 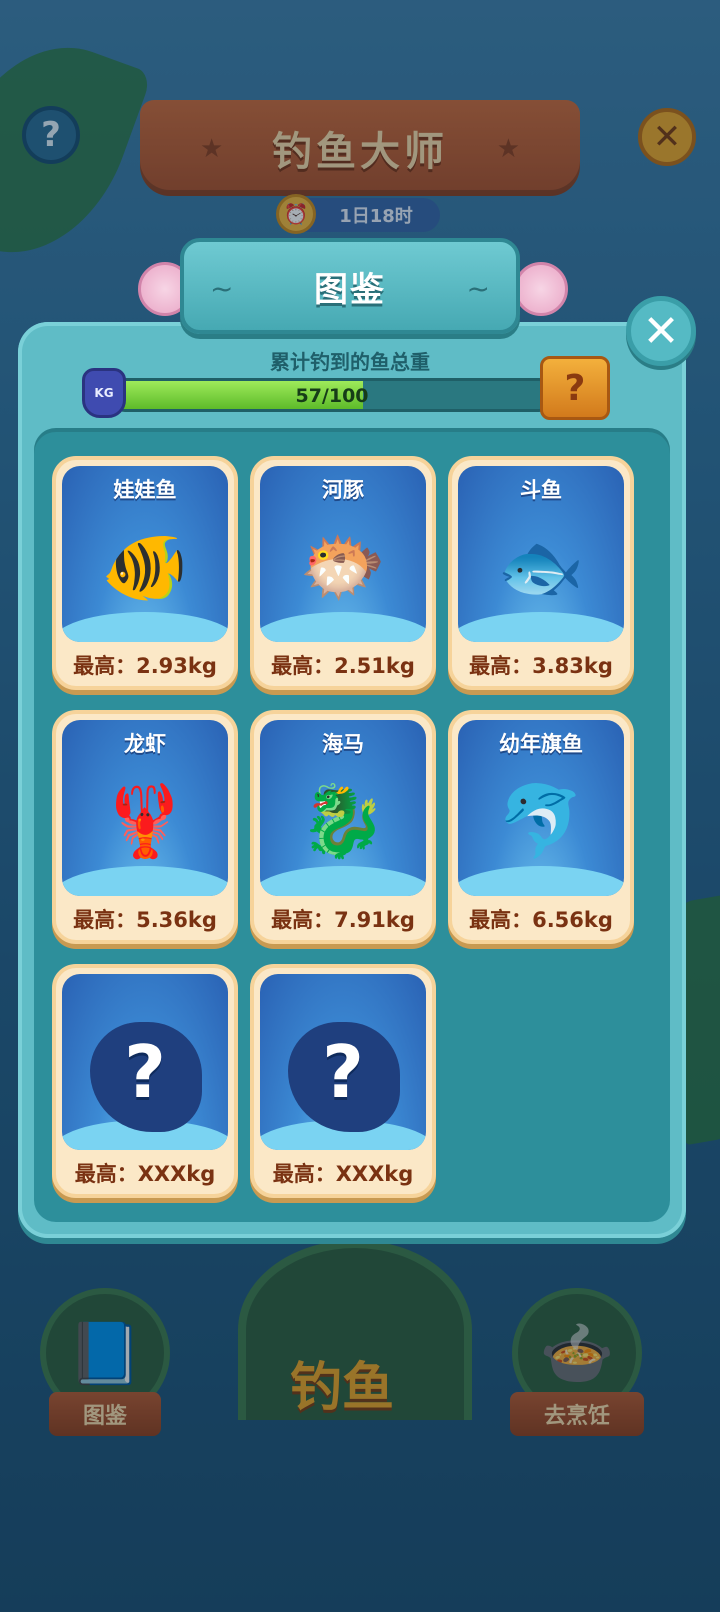 What do you see at coordinates (332, 396) in the screenshot?
I see `progress-text: 57/100` at bounding box center [332, 396].